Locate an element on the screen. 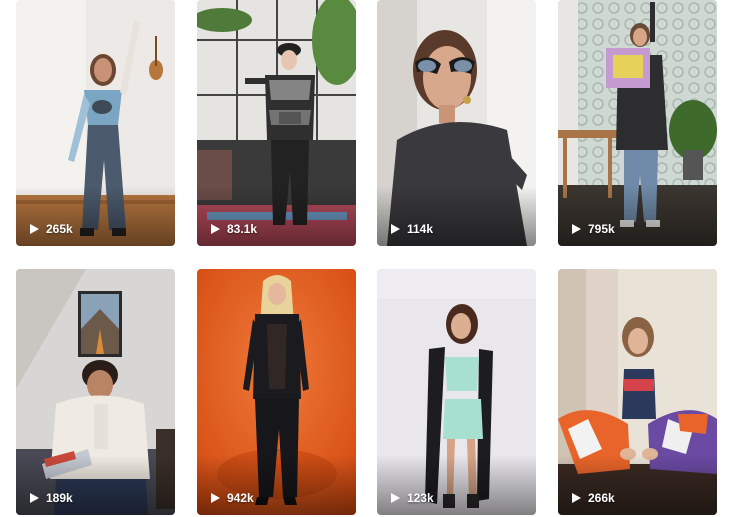 The height and width of the screenshot is (517, 734). view-count-label: 265k is located at coordinates (59, 229).